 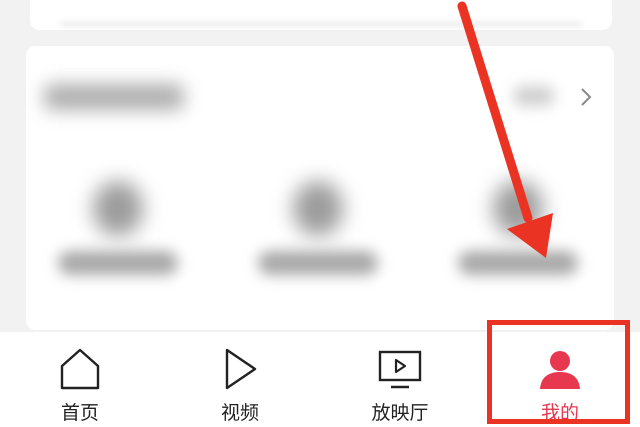 I want to click on tab-video-label: 视频, so click(x=239, y=413).